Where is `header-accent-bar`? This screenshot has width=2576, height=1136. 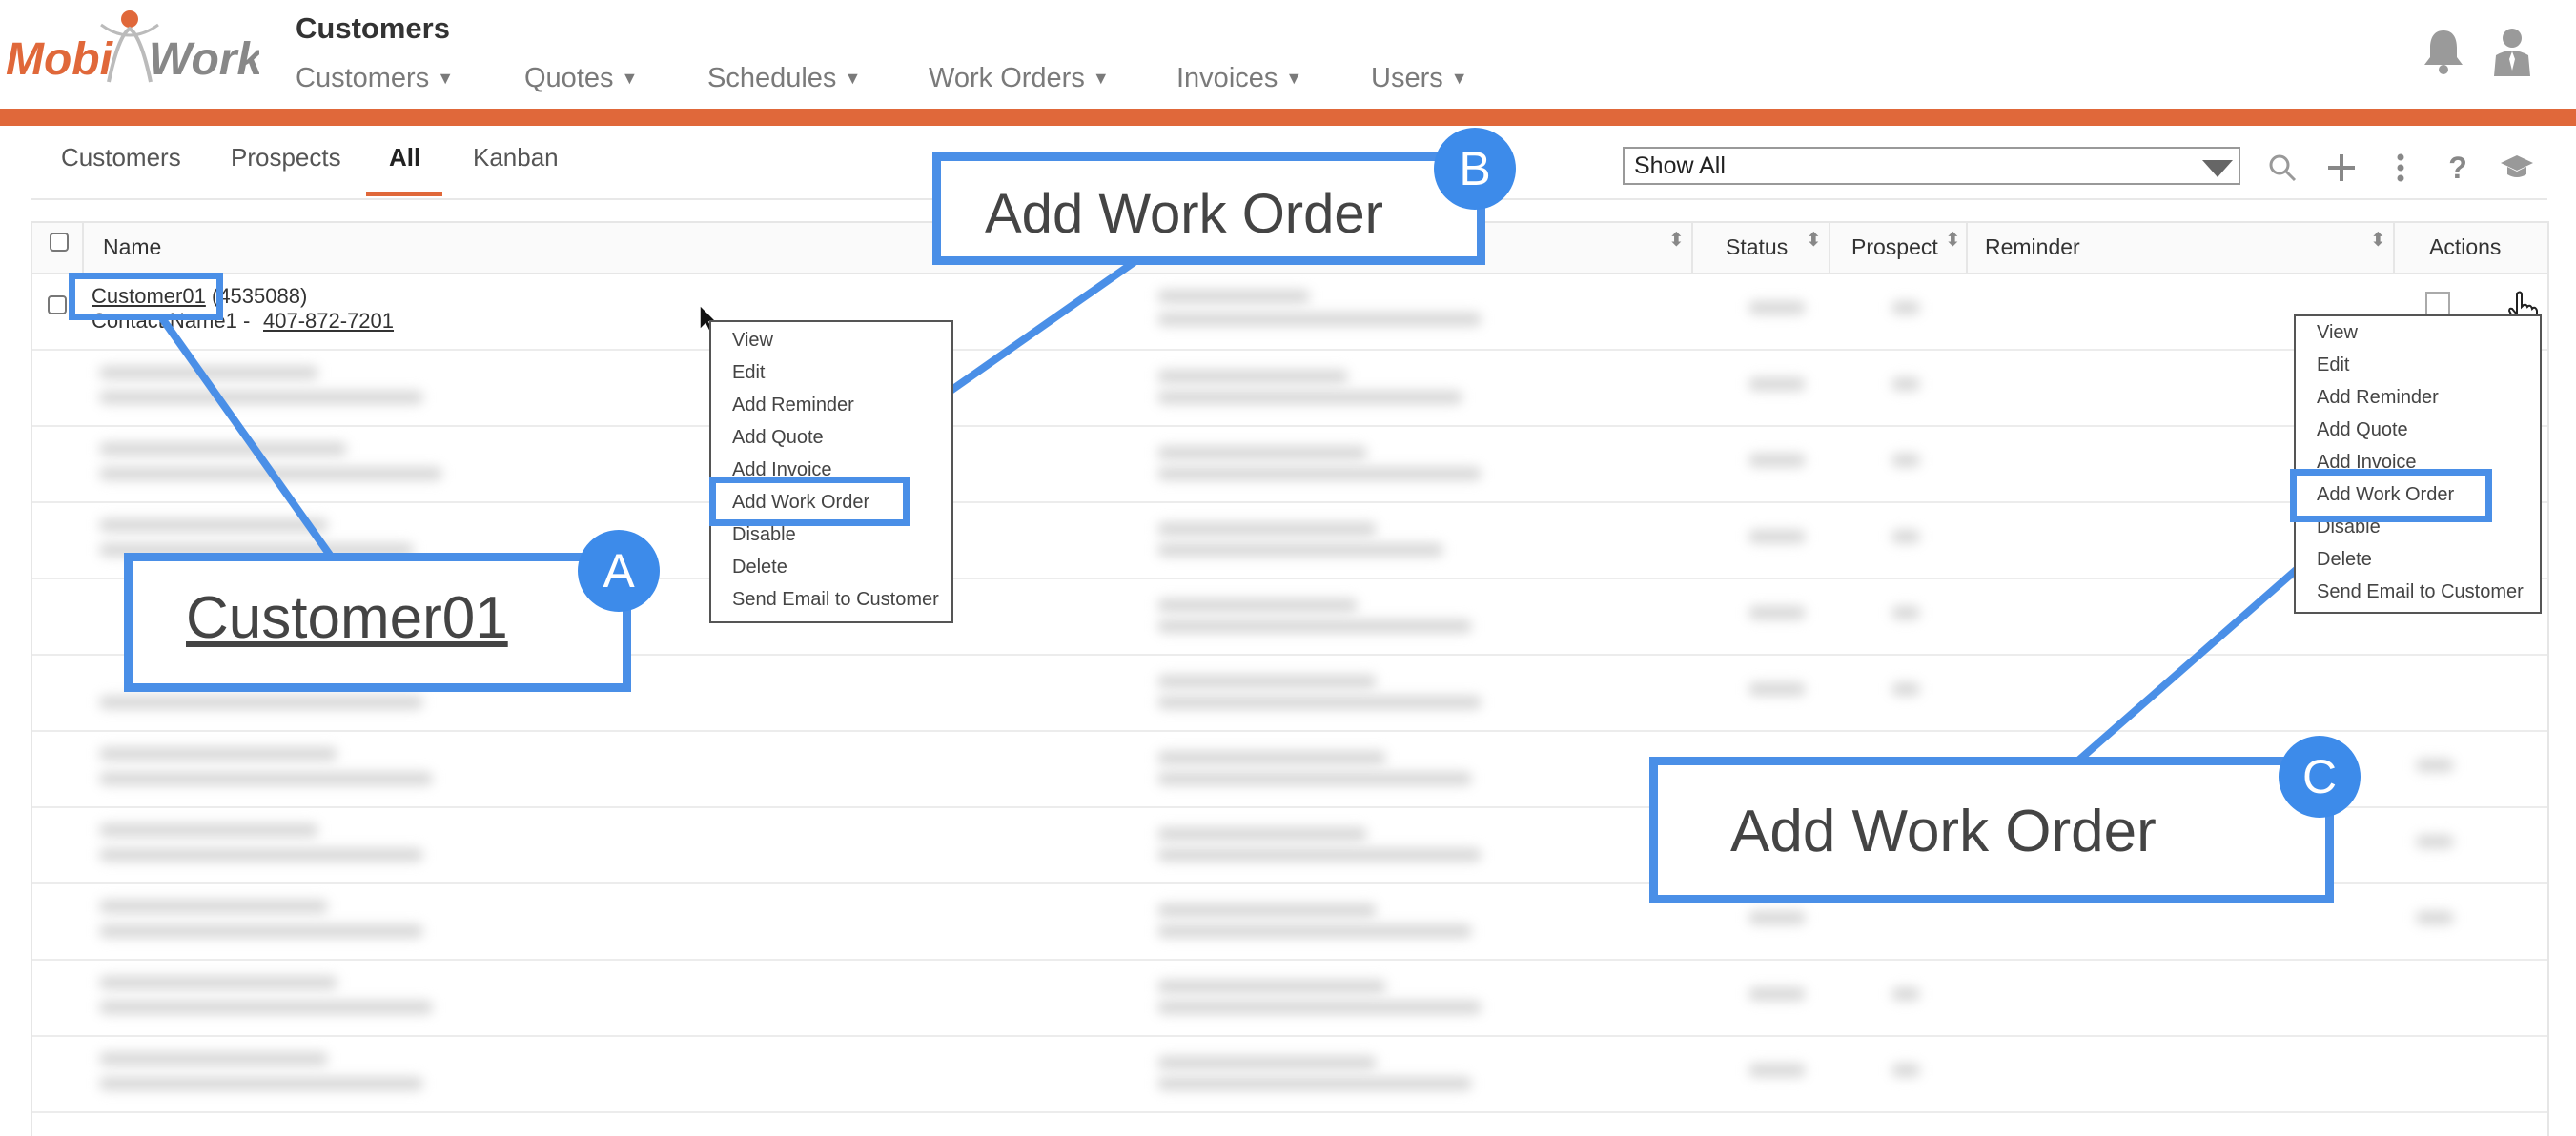 header-accent-bar is located at coordinates (1288, 117).